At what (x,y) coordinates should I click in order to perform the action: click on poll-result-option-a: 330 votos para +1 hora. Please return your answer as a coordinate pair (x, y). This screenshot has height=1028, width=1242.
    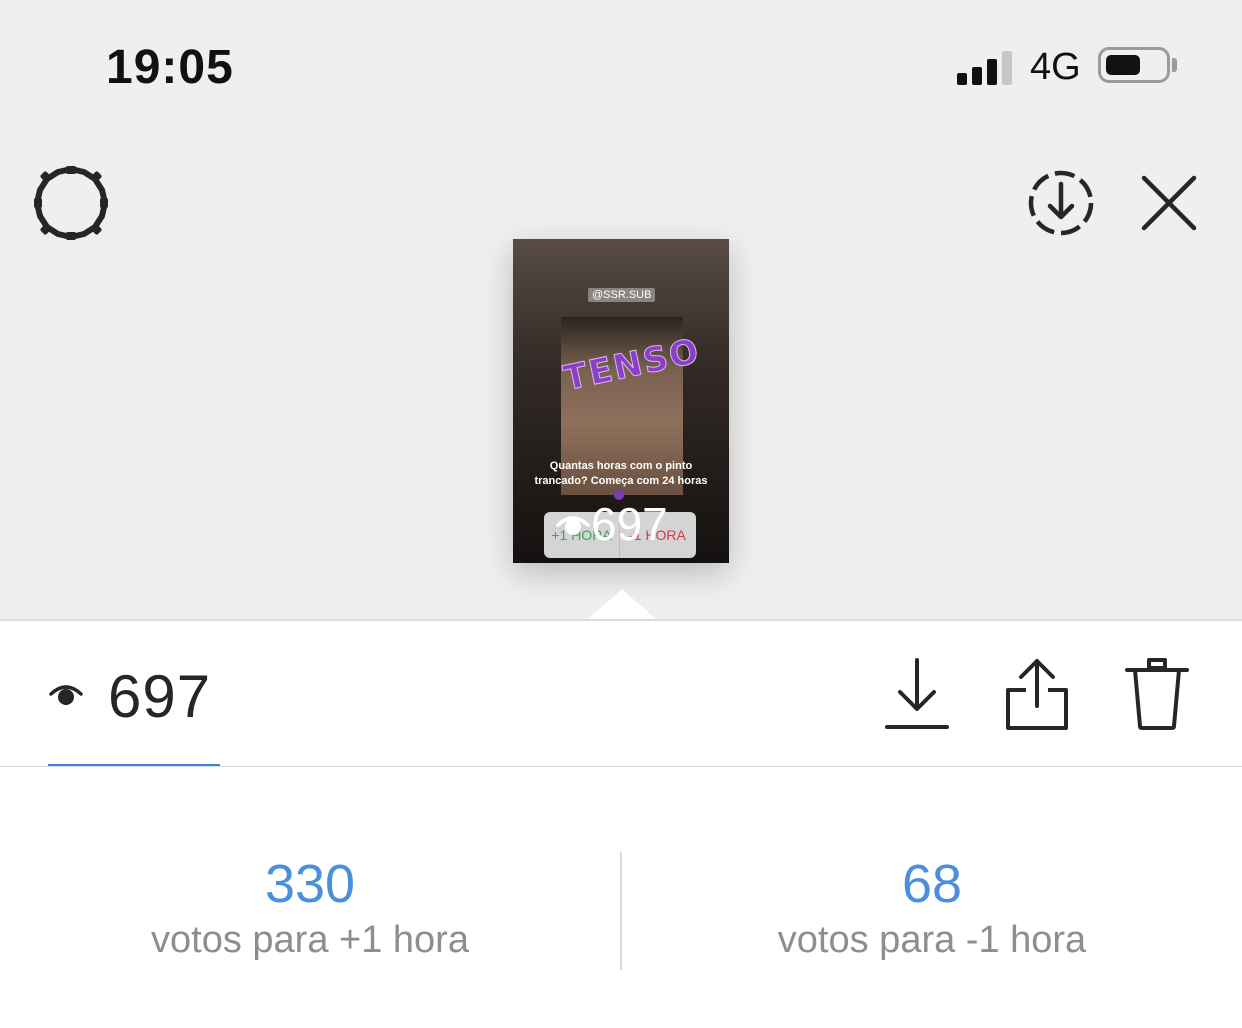
    Looking at the image, I should click on (310, 908).